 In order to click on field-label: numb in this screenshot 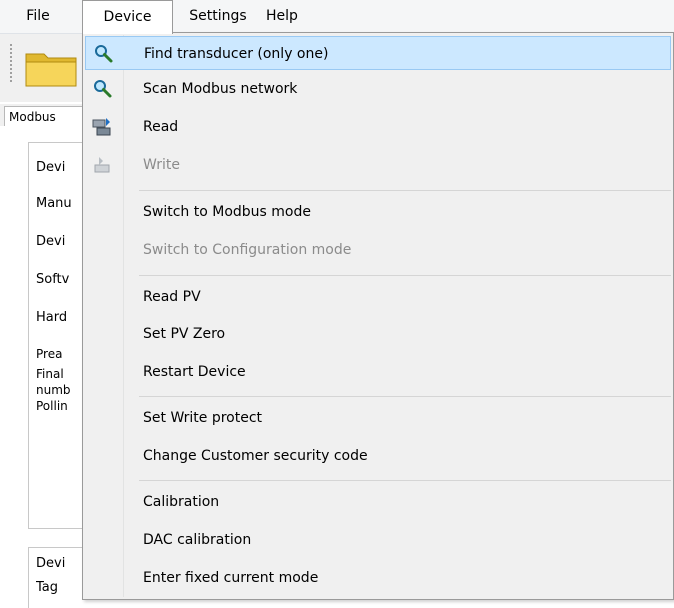, I will do `click(53, 390)`.